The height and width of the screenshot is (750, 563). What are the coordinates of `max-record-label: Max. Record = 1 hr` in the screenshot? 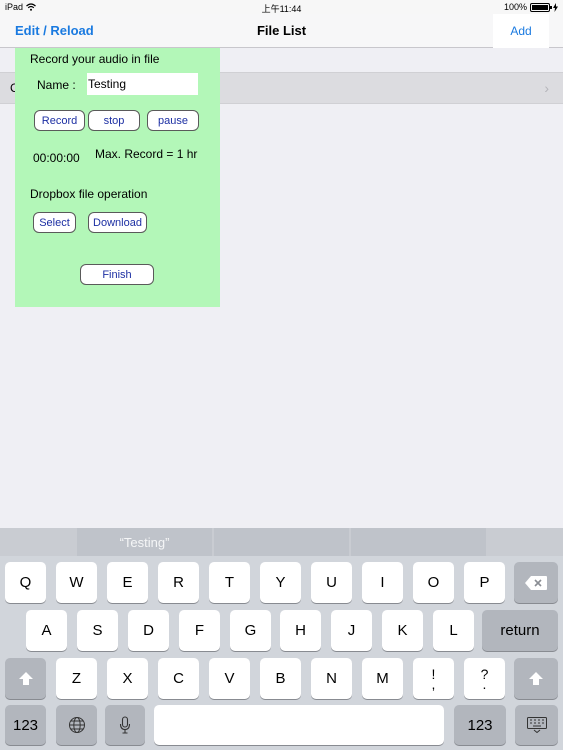 It's located at (146, 154).